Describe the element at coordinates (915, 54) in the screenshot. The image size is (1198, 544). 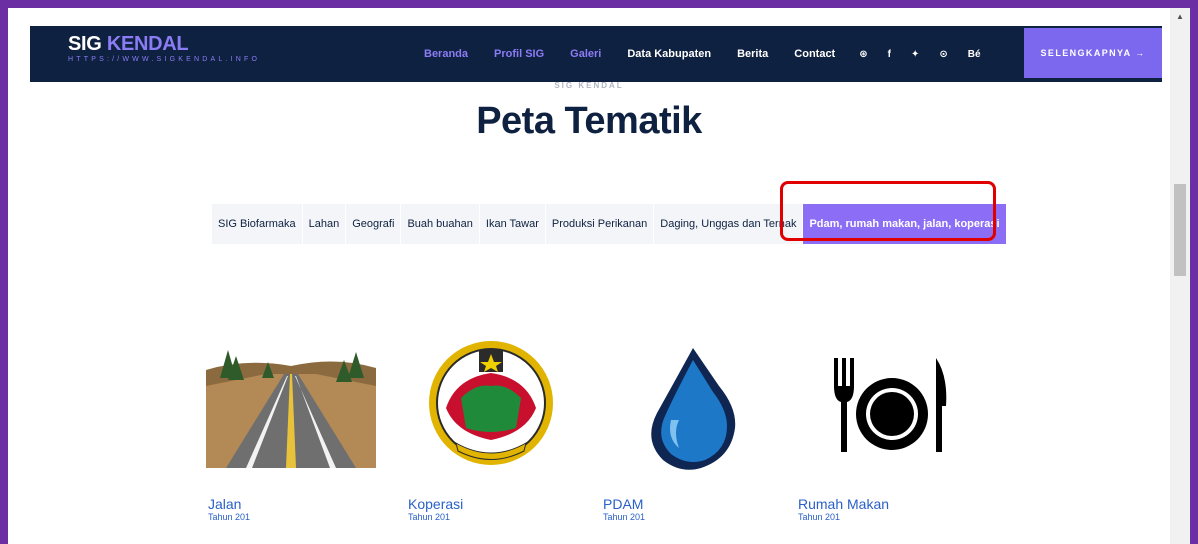
I see `twitter-icon: ✦` at that location.